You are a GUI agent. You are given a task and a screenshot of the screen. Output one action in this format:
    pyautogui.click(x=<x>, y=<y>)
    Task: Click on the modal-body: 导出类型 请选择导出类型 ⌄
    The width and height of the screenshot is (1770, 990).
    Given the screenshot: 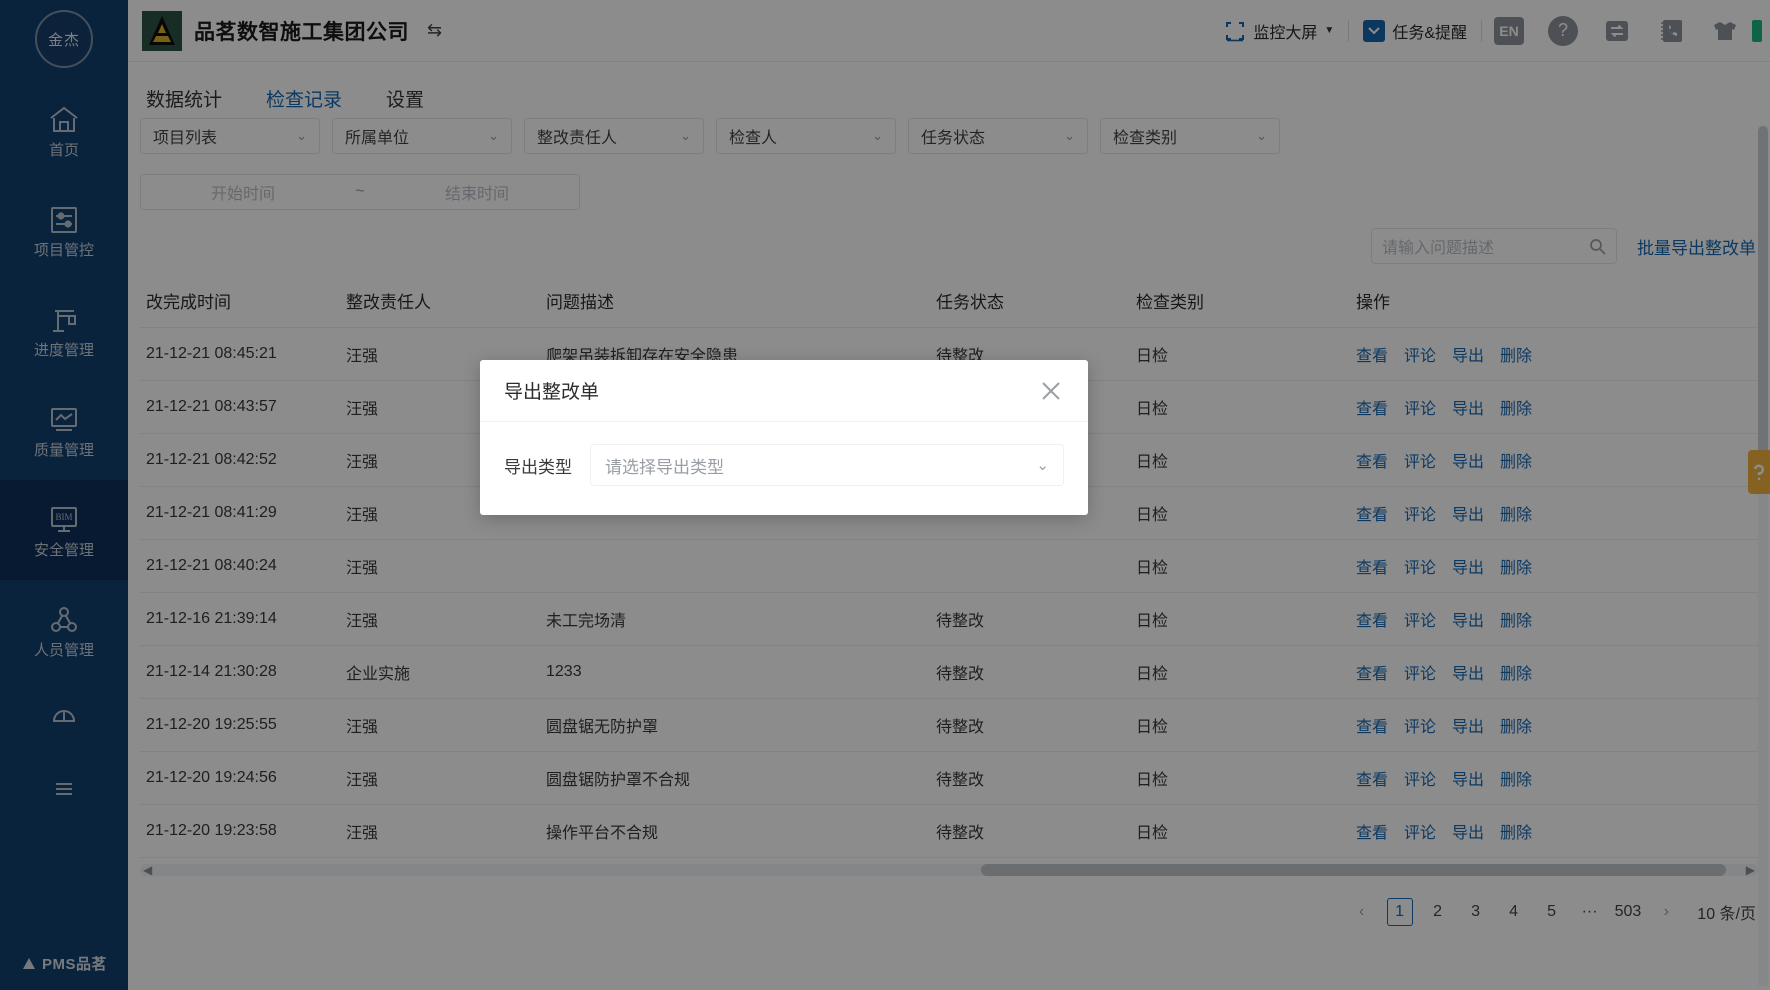 What is the action you would take?
    pyautogui.click(x=784, y=454)
    